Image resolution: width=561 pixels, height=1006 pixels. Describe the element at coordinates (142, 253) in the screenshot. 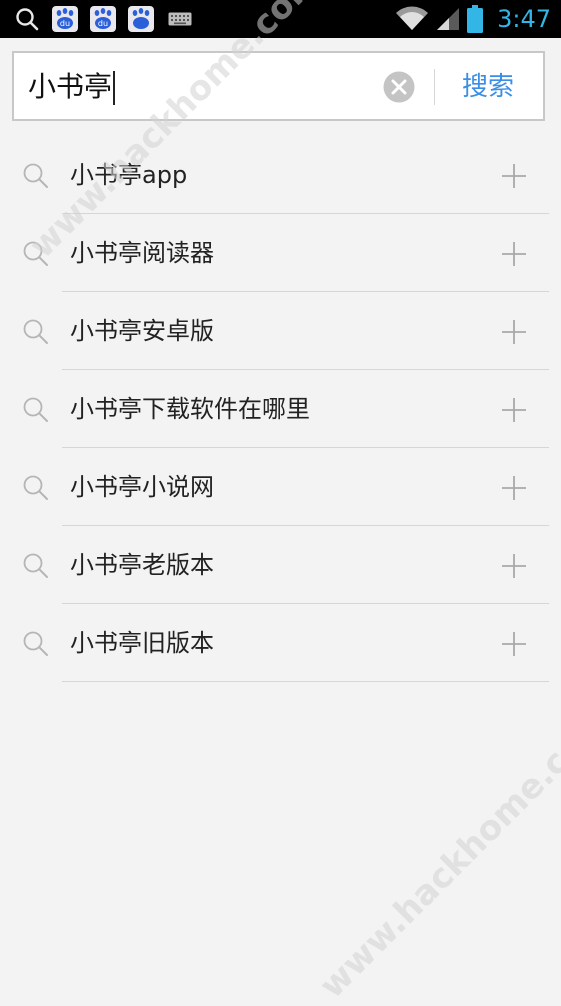

I see `suggestion-text: 小书亭阅读器` at that location.